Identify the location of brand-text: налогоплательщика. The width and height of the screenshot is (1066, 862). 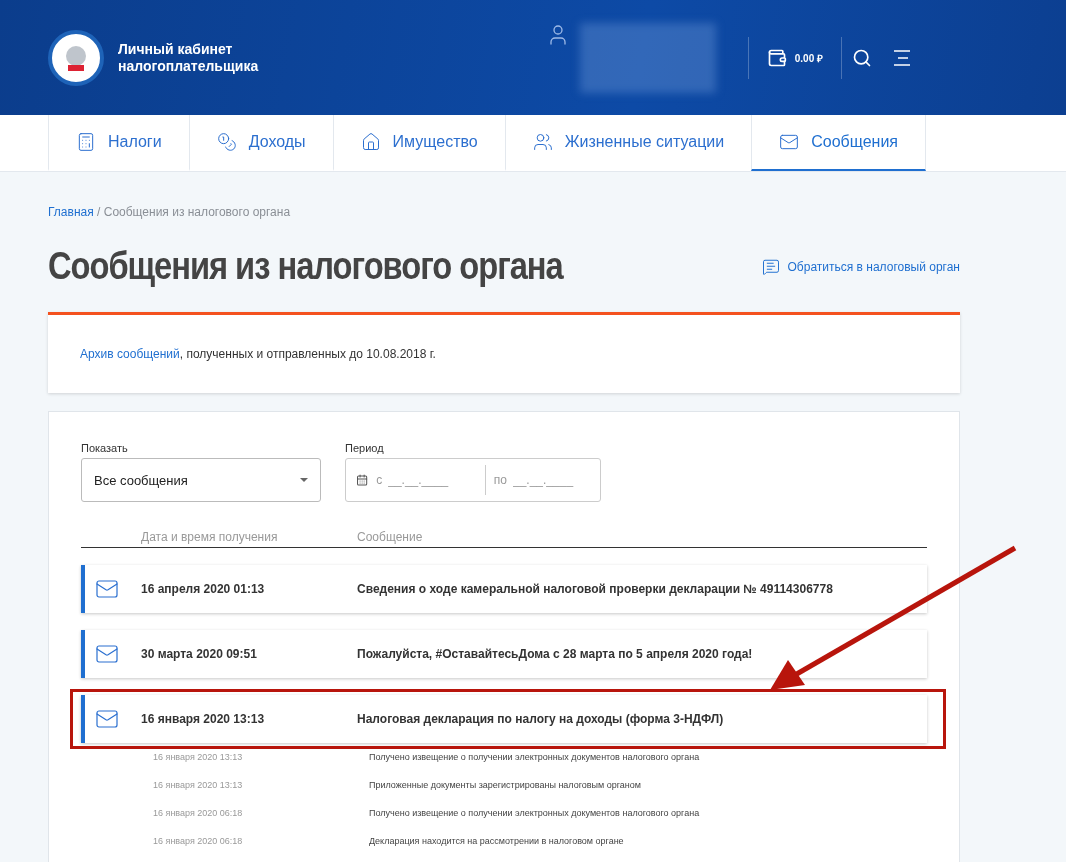
(188, 66).